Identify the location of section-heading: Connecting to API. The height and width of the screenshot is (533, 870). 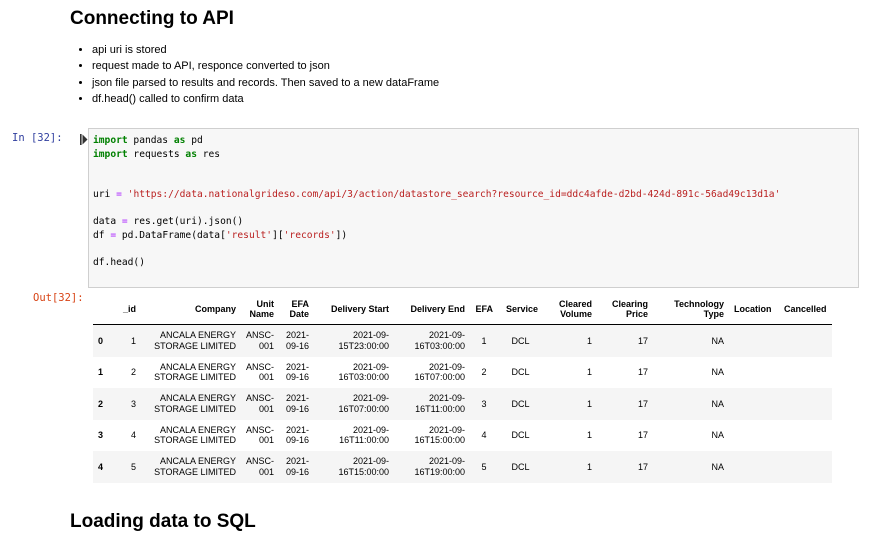
(152, 18).